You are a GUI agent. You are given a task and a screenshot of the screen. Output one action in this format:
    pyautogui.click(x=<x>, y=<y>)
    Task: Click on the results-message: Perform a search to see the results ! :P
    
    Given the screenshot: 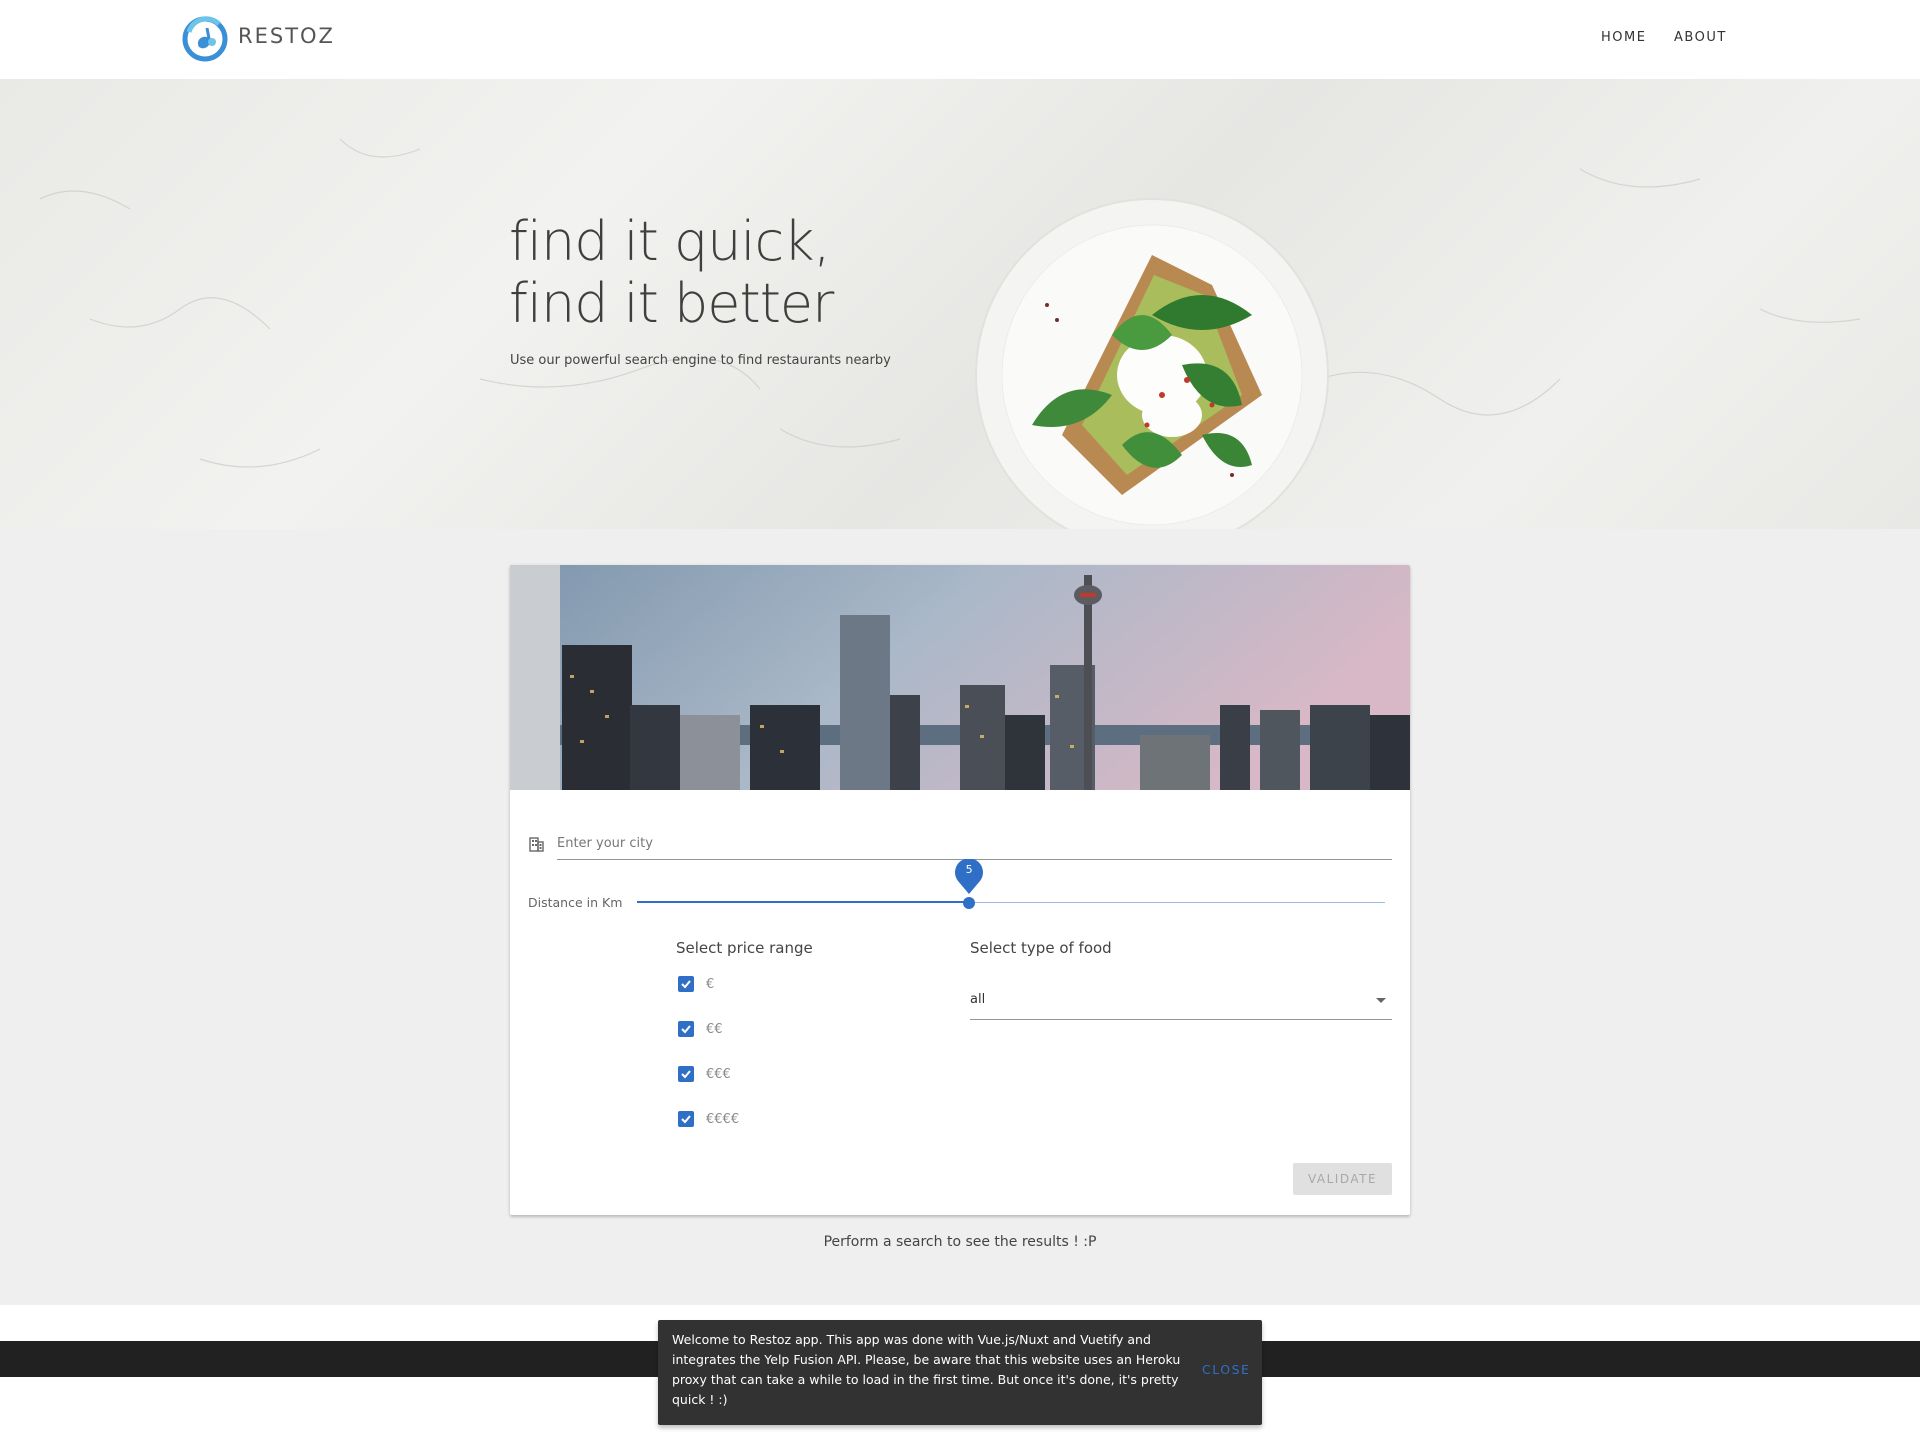 What is the action you would take?
    pyautogui.click(x=960, y=1242)
    